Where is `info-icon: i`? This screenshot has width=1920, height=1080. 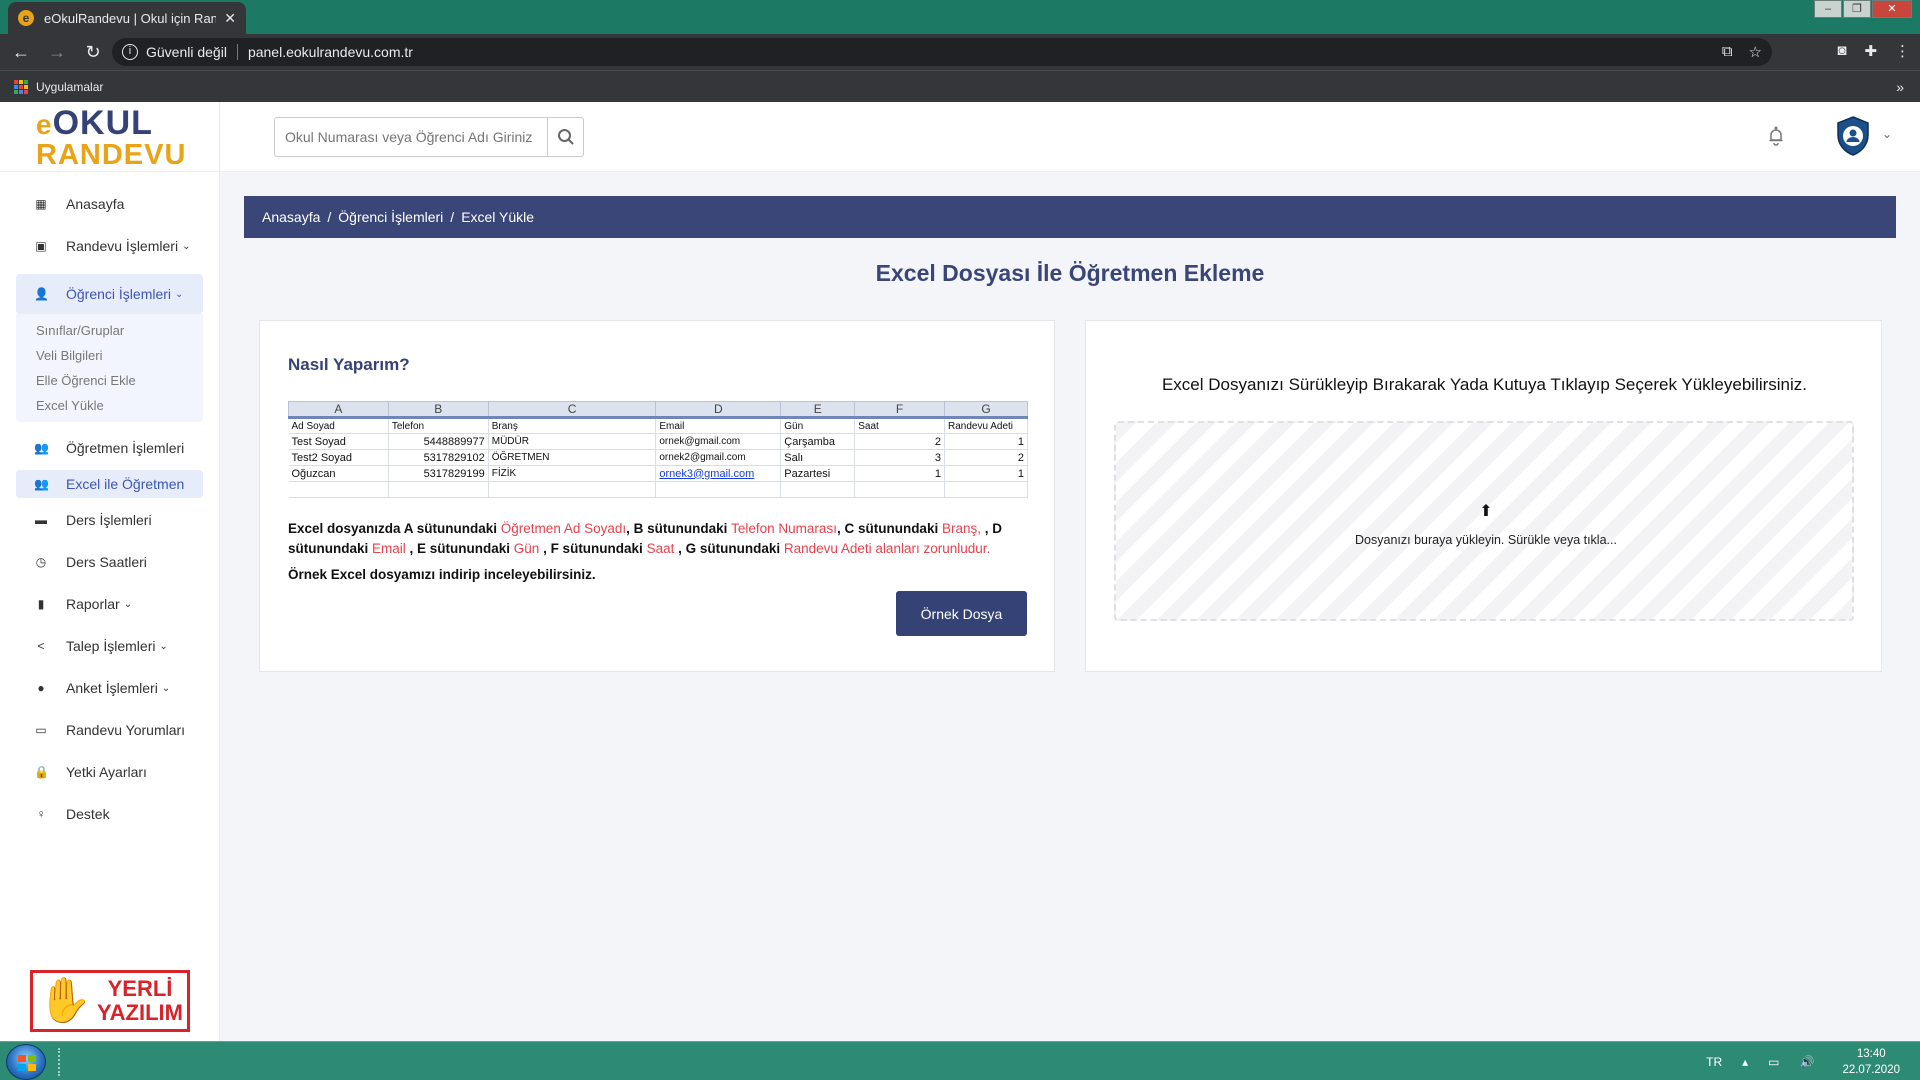 info-icon: i is located at coordinates (130, 52).